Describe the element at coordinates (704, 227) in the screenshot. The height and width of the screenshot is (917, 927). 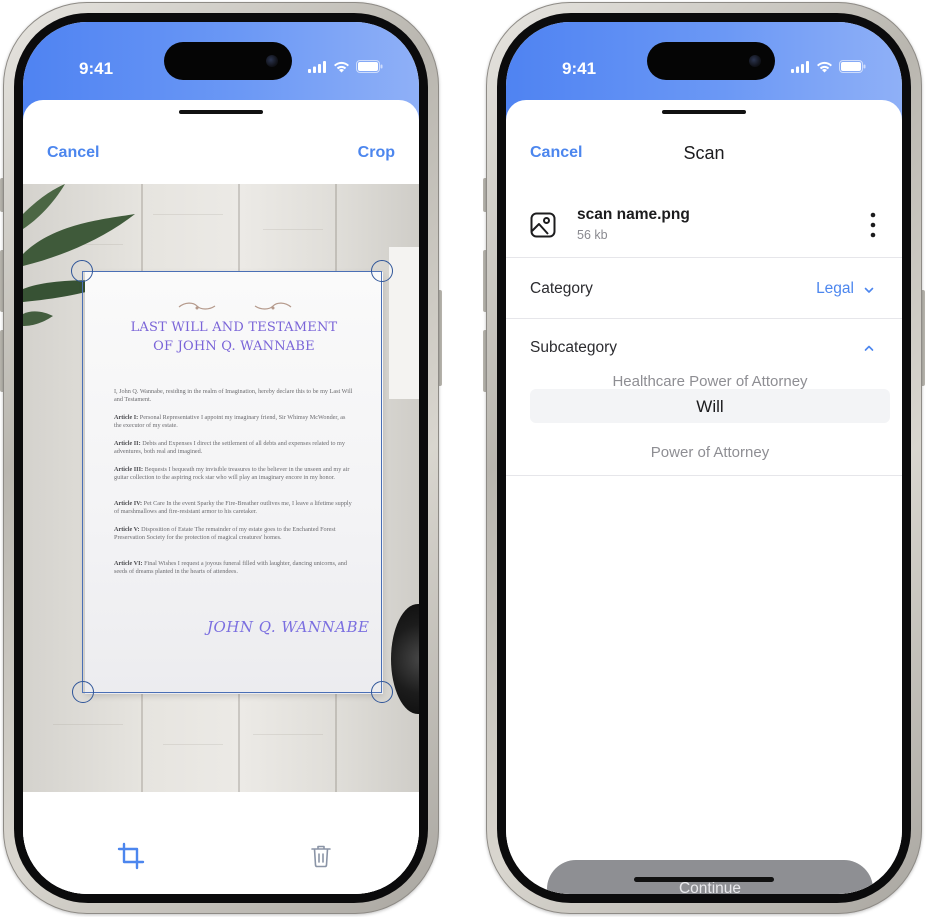
I see `file-row: scan name.png 56 kb` at that location.